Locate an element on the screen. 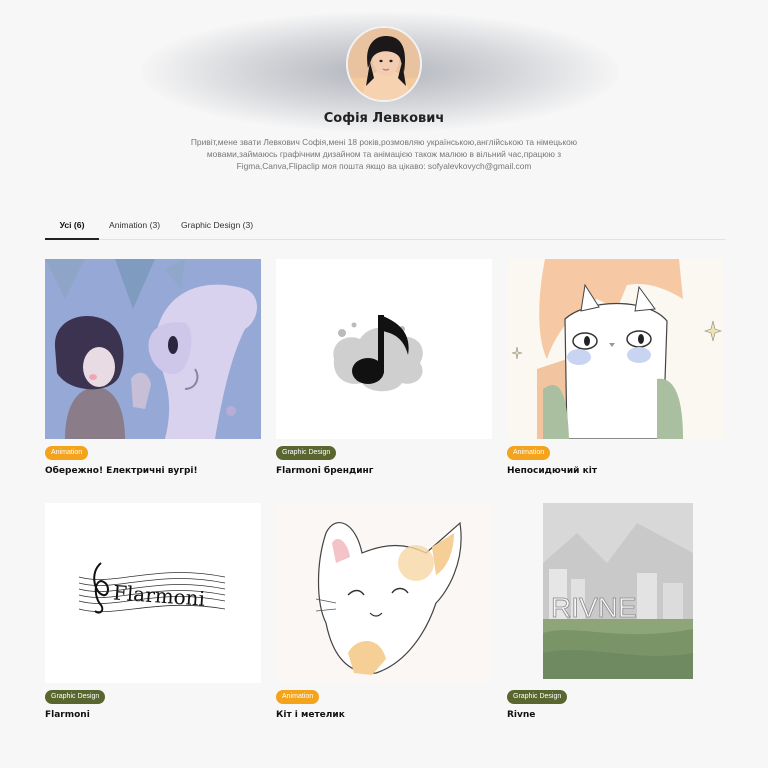 The height and width of the screenshot is (768, 768). category-tabs: Усі (6) Animation (3) Graphic Design (3) is located at coordinates (385, 228).